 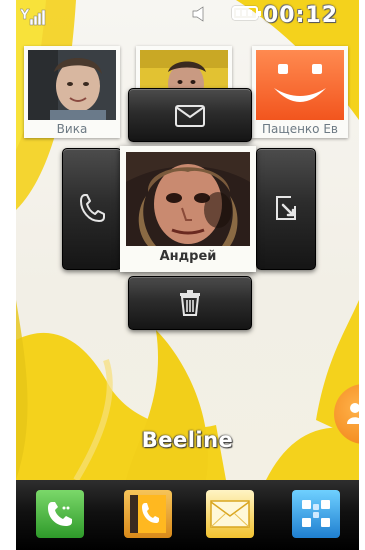 I want to click on menu-button, so click(x=316, y=514).